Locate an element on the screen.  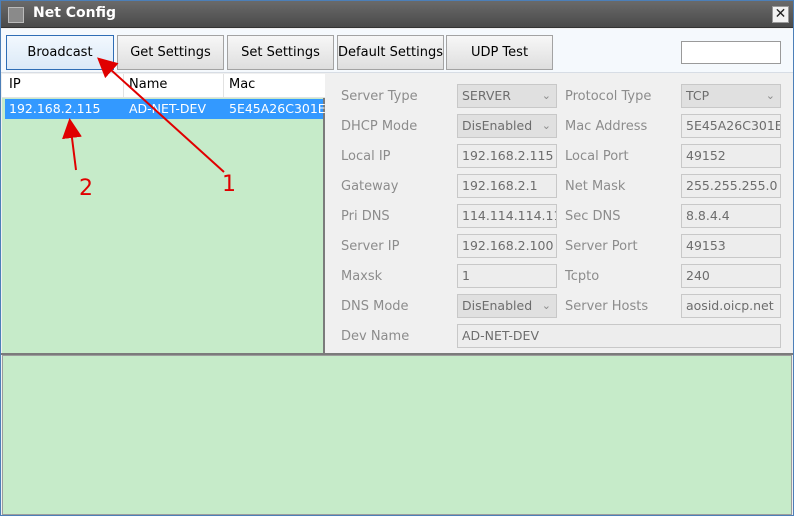
broadcast-button: Broadcast is located at coordinates (60, 52).